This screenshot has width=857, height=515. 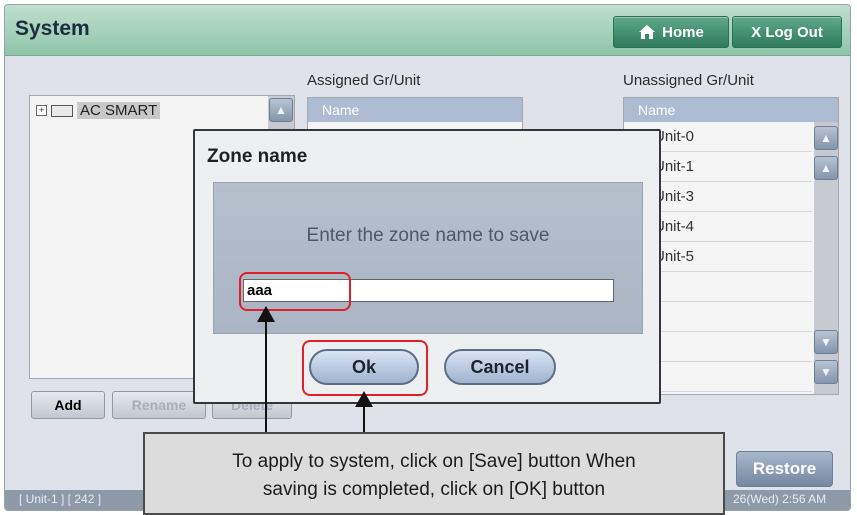 I want to click on scroll-down-icon: ▼, so click(x=826, y=342).